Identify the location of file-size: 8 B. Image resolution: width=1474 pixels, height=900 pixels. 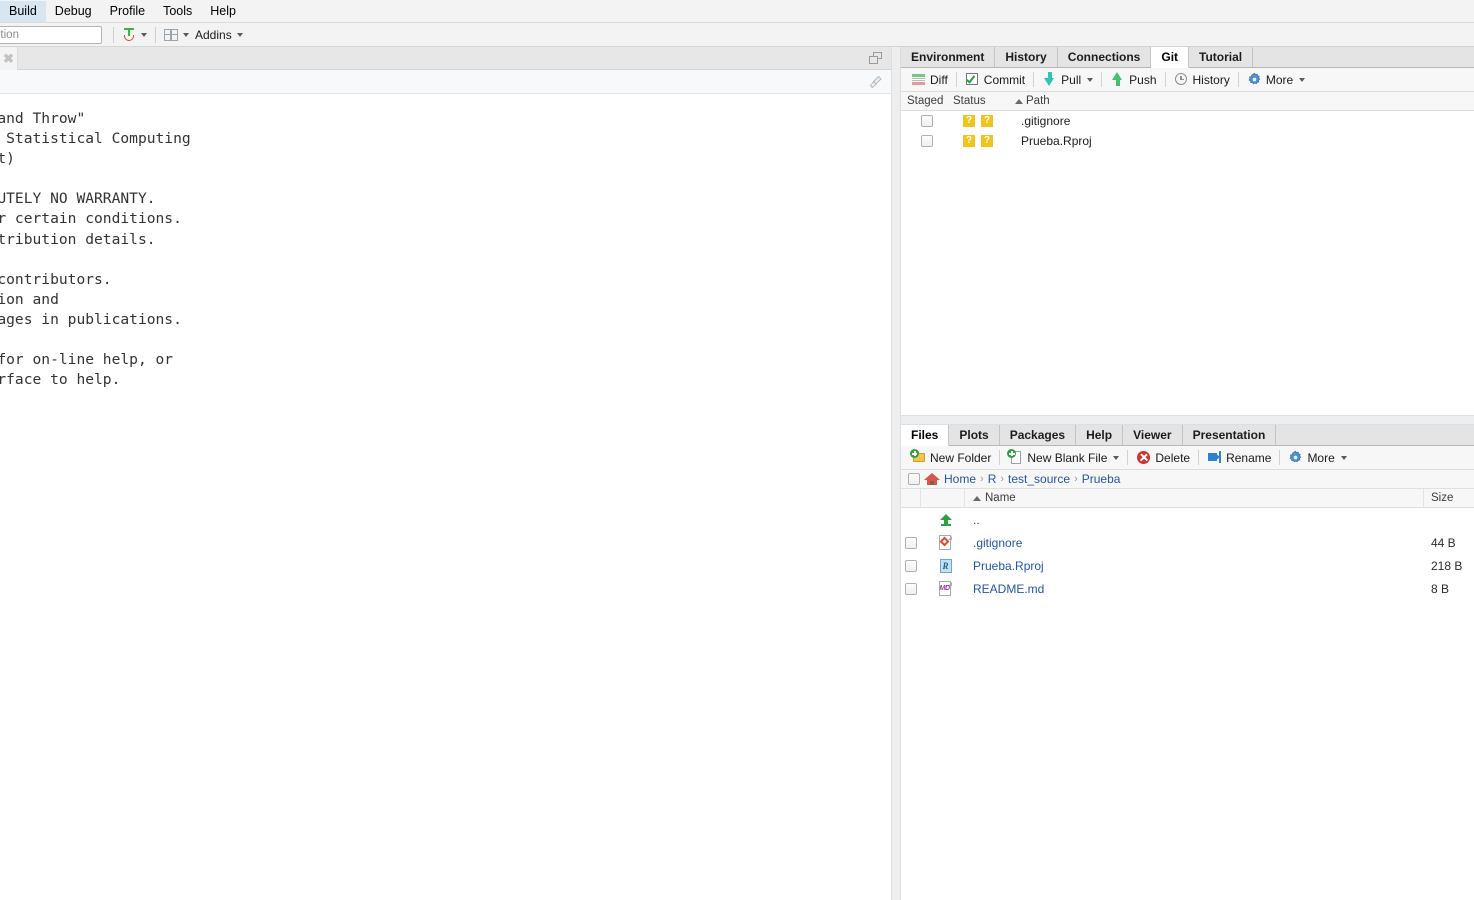
(1440, 588).